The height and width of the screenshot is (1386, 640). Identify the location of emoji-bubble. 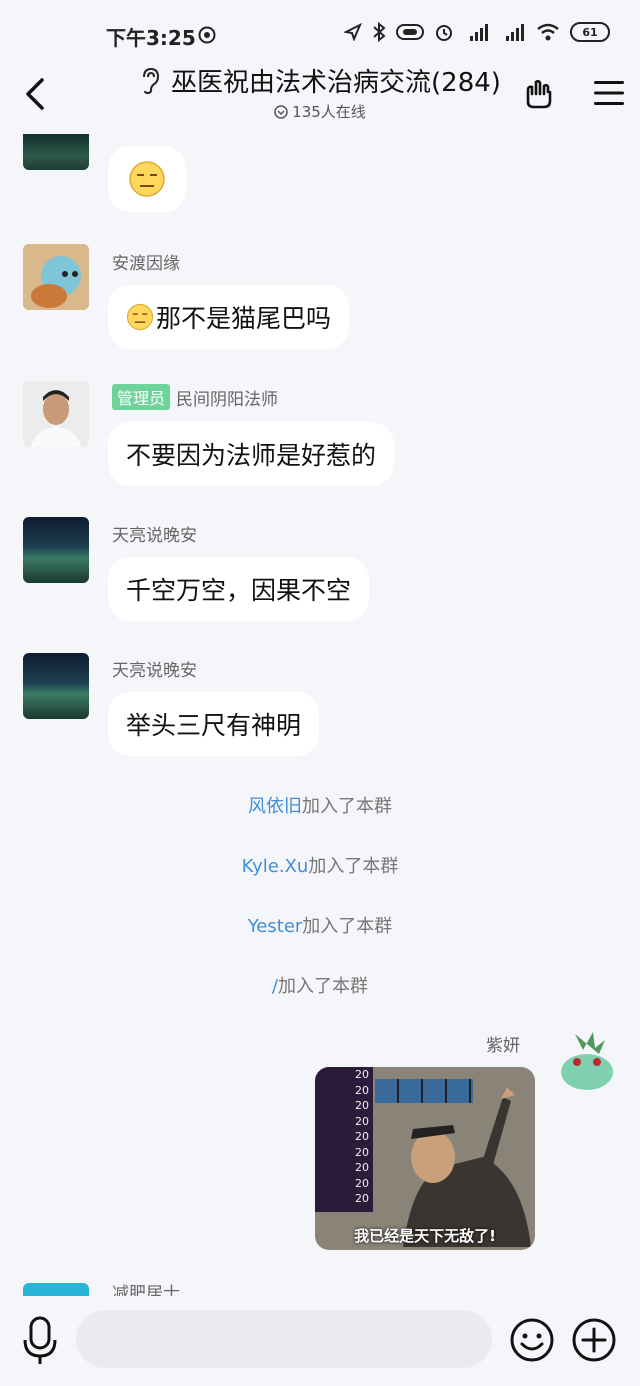
(147, 179).